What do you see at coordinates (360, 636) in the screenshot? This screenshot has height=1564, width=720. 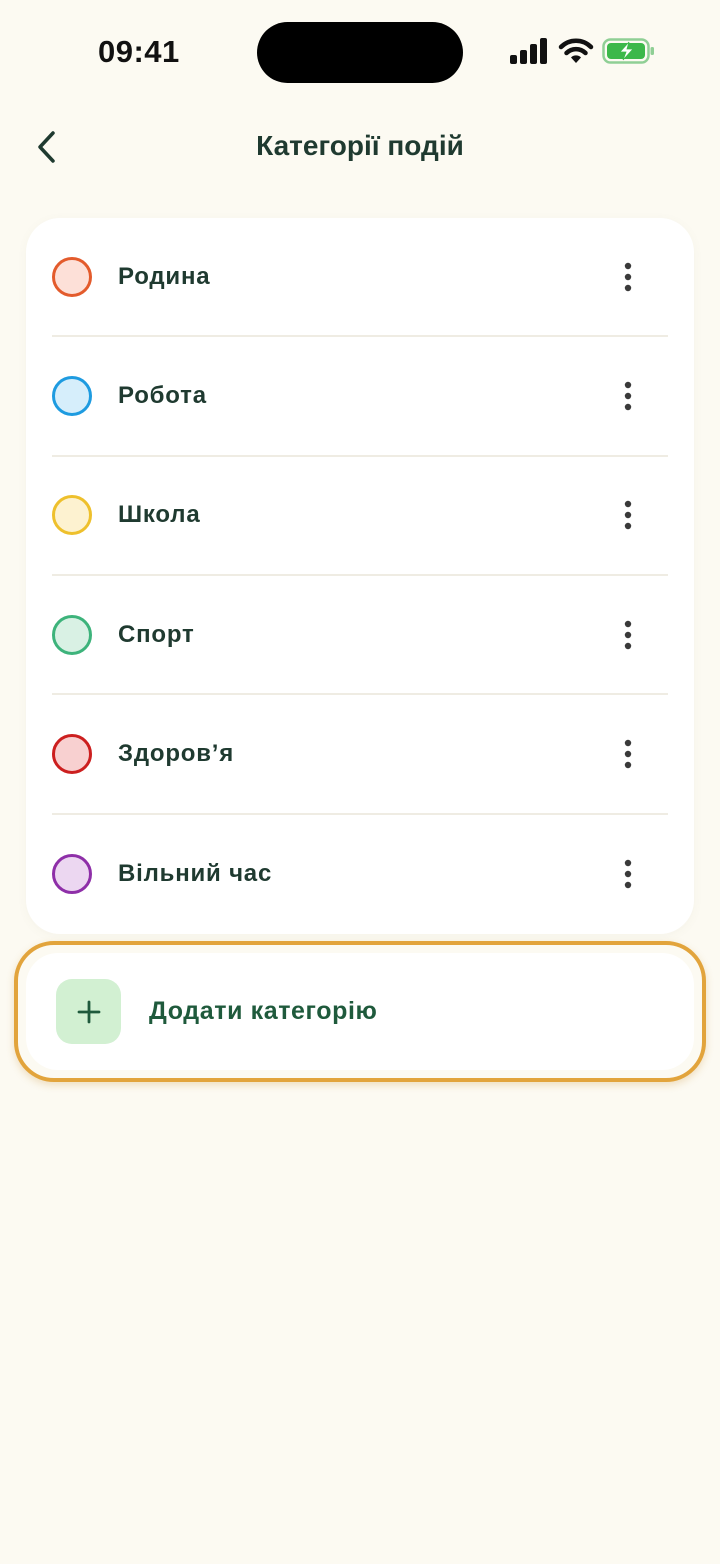 I see `category-row: Спорт` at bounding box center [360, 636].